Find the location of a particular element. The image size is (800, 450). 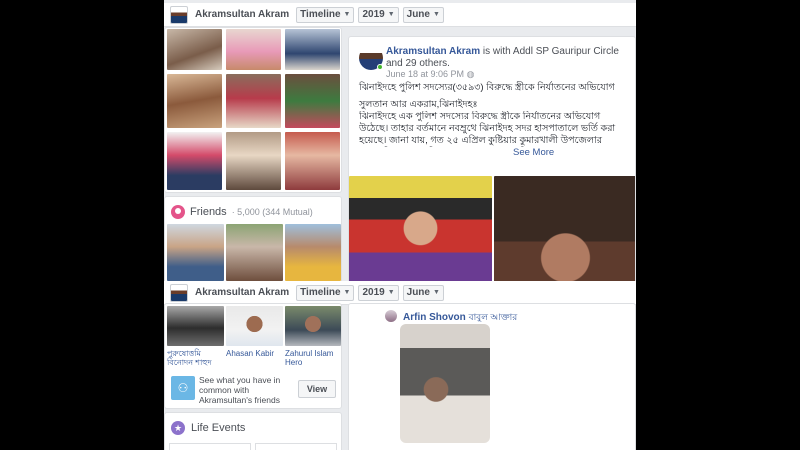

post-header: Arfin Shovon বাবুল আক্তার is located at coordinates (460, 317).